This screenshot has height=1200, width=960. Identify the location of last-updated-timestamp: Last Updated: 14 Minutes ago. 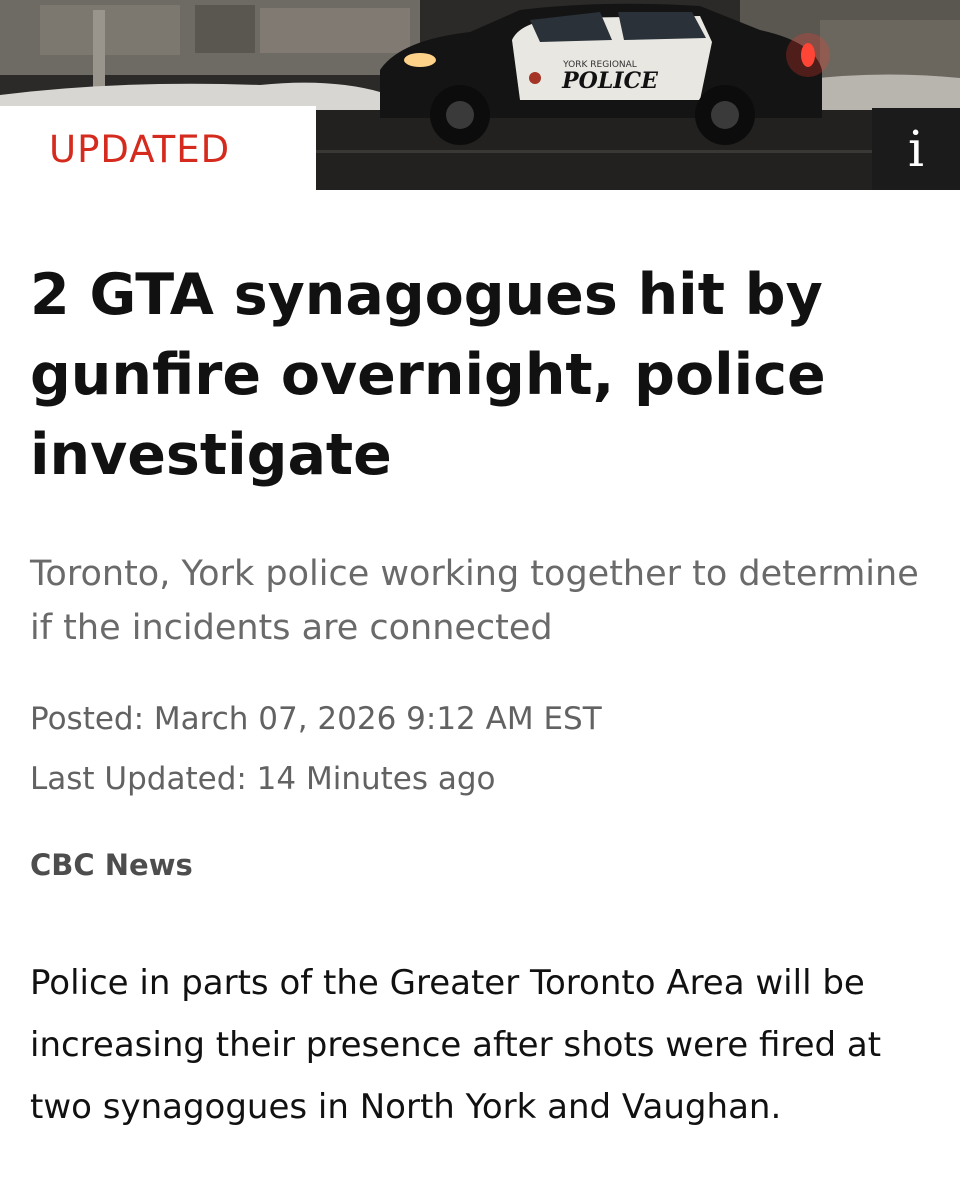
(263, 779).